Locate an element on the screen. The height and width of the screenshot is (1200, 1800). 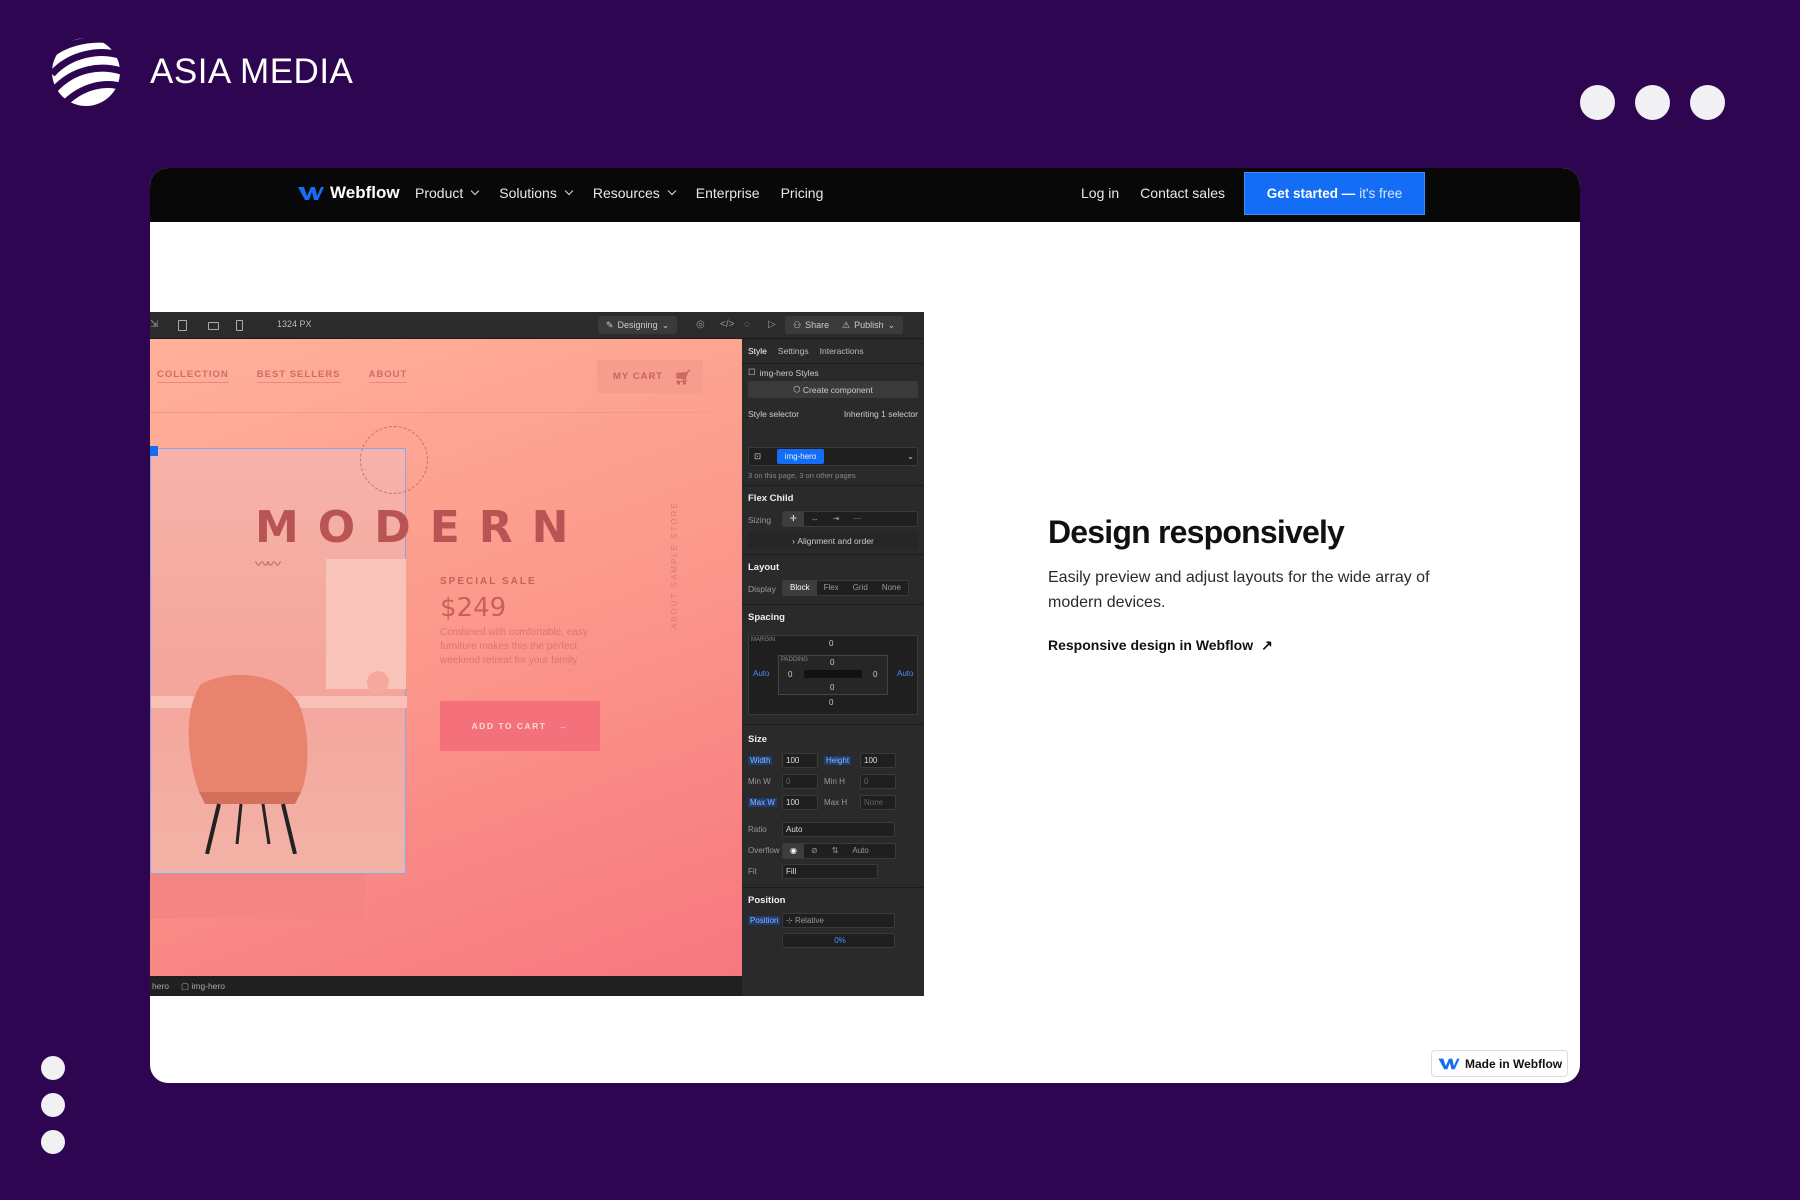
tab-interactions: Interactions is located at coordinates (842, 351).